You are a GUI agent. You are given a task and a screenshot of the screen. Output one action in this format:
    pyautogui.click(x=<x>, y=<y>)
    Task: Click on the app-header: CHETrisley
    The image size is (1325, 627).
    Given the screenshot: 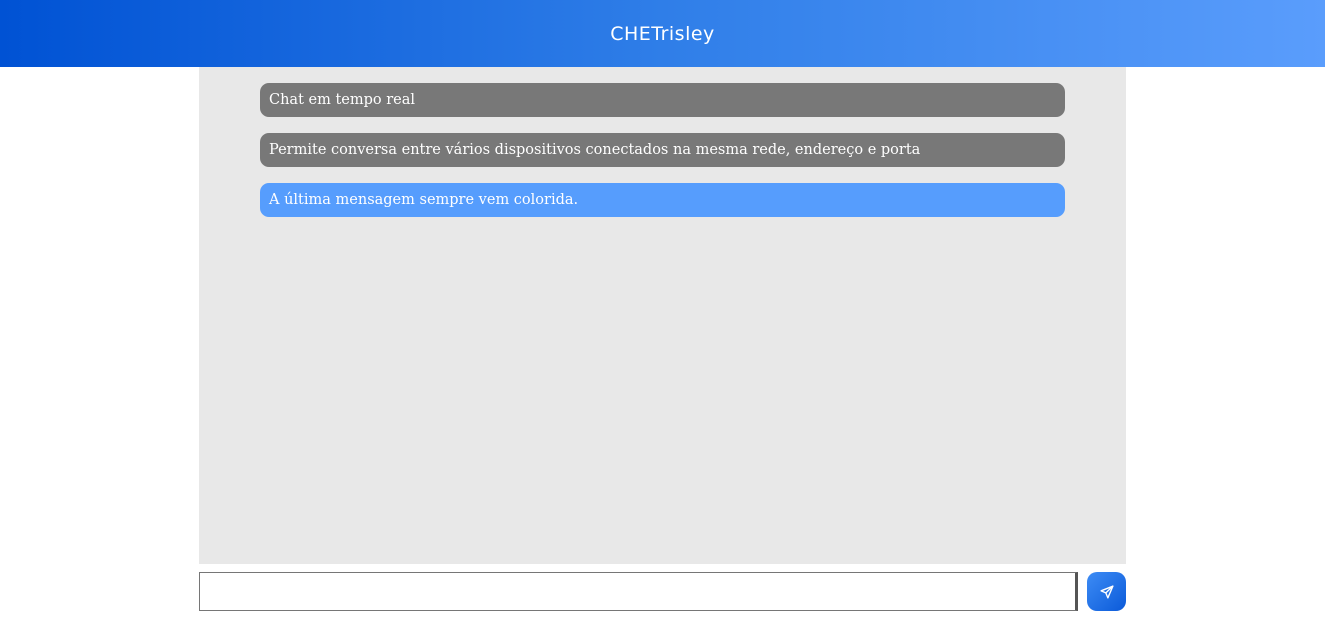 What is the action you would take?
    pyautogui.click(x=662, y=33)
    